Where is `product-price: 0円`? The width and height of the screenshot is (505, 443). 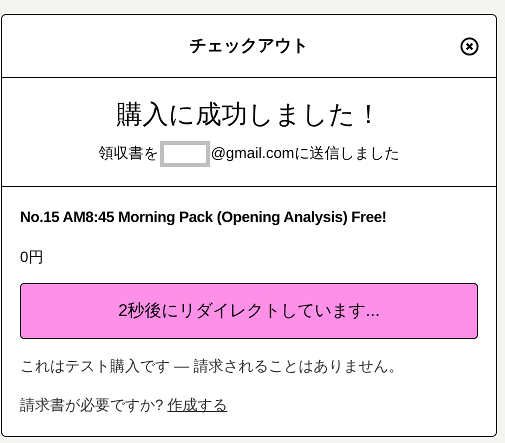 product-price: 0円 is located at coordinates (32, 258).